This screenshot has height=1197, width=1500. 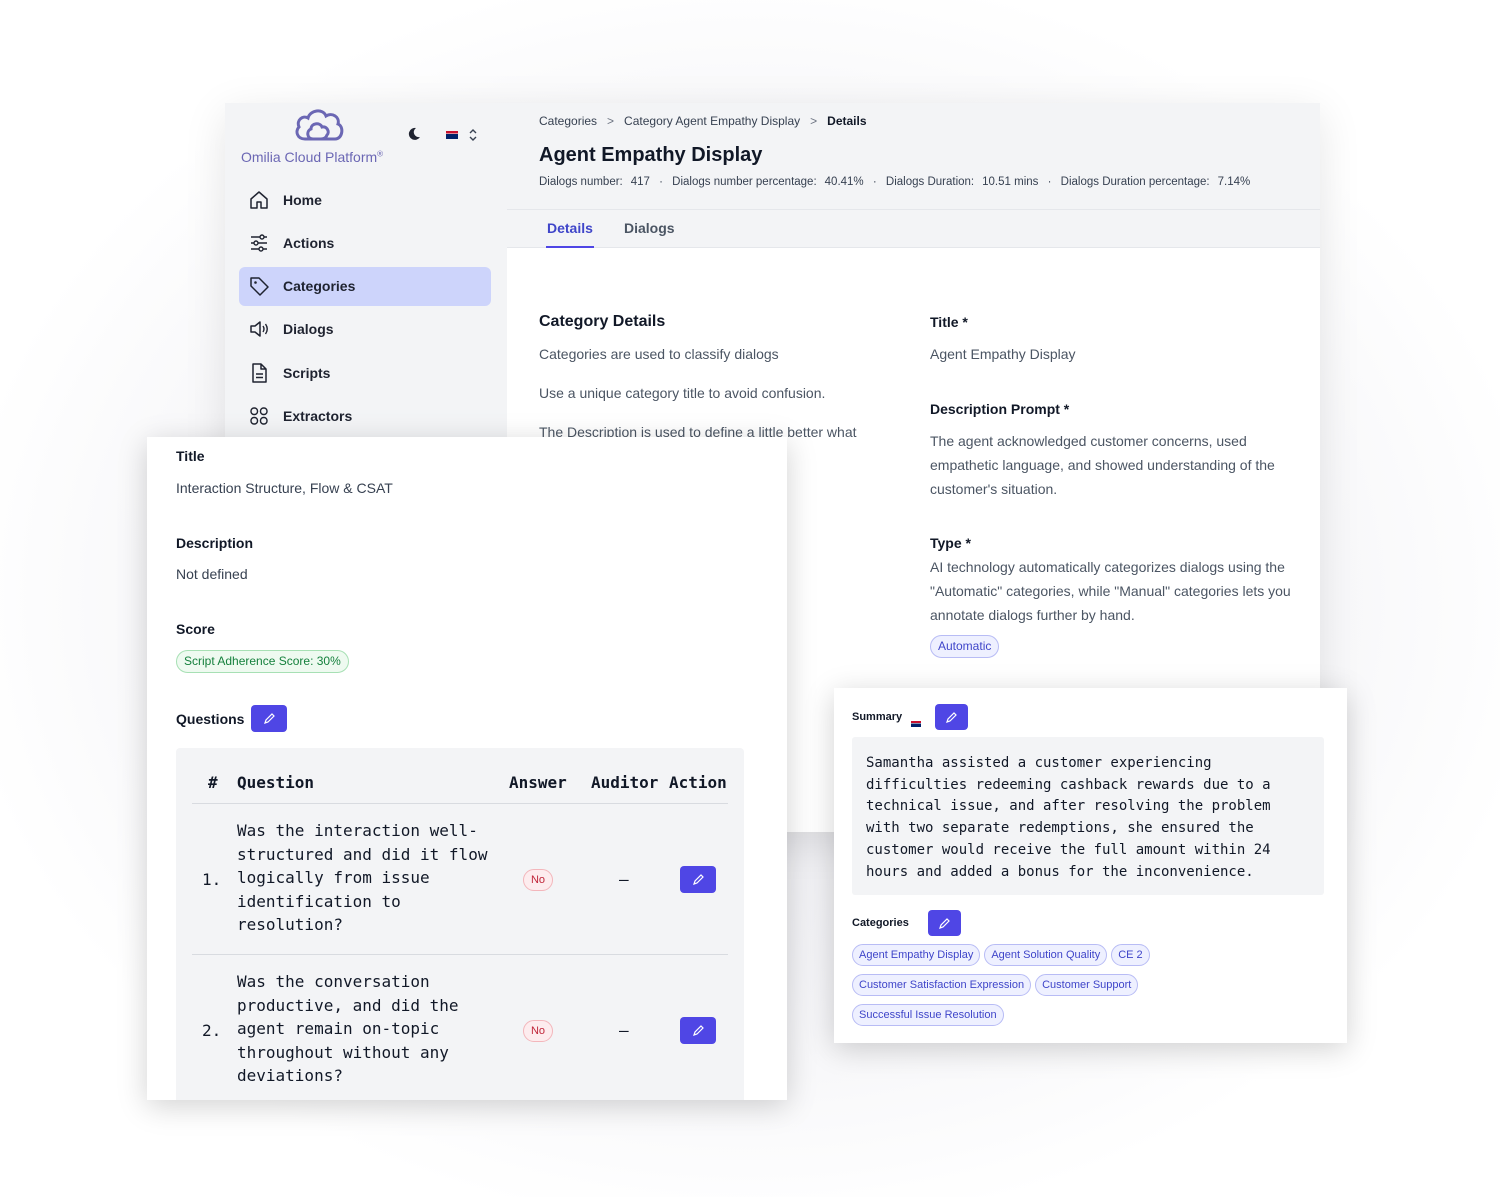 I want to click on title-field-value: Agent Empathy Display, so click(x=1115, y=354).